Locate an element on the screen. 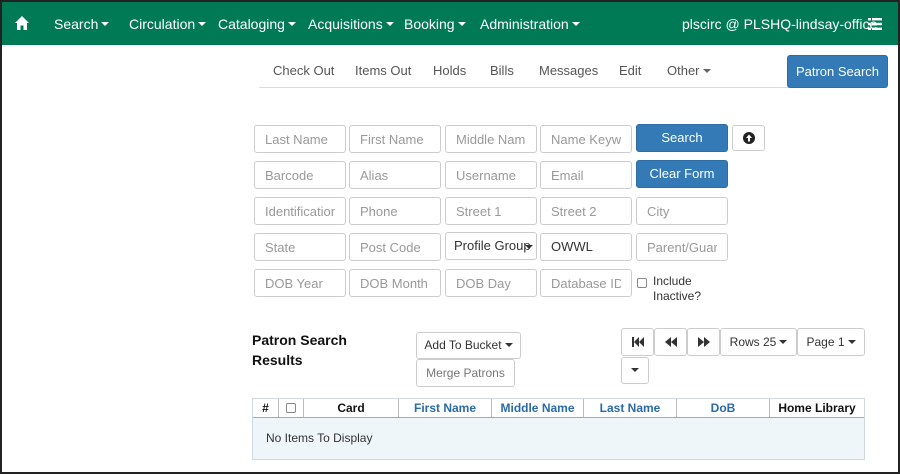  previous-page-button is located at coordinates (670, 342).